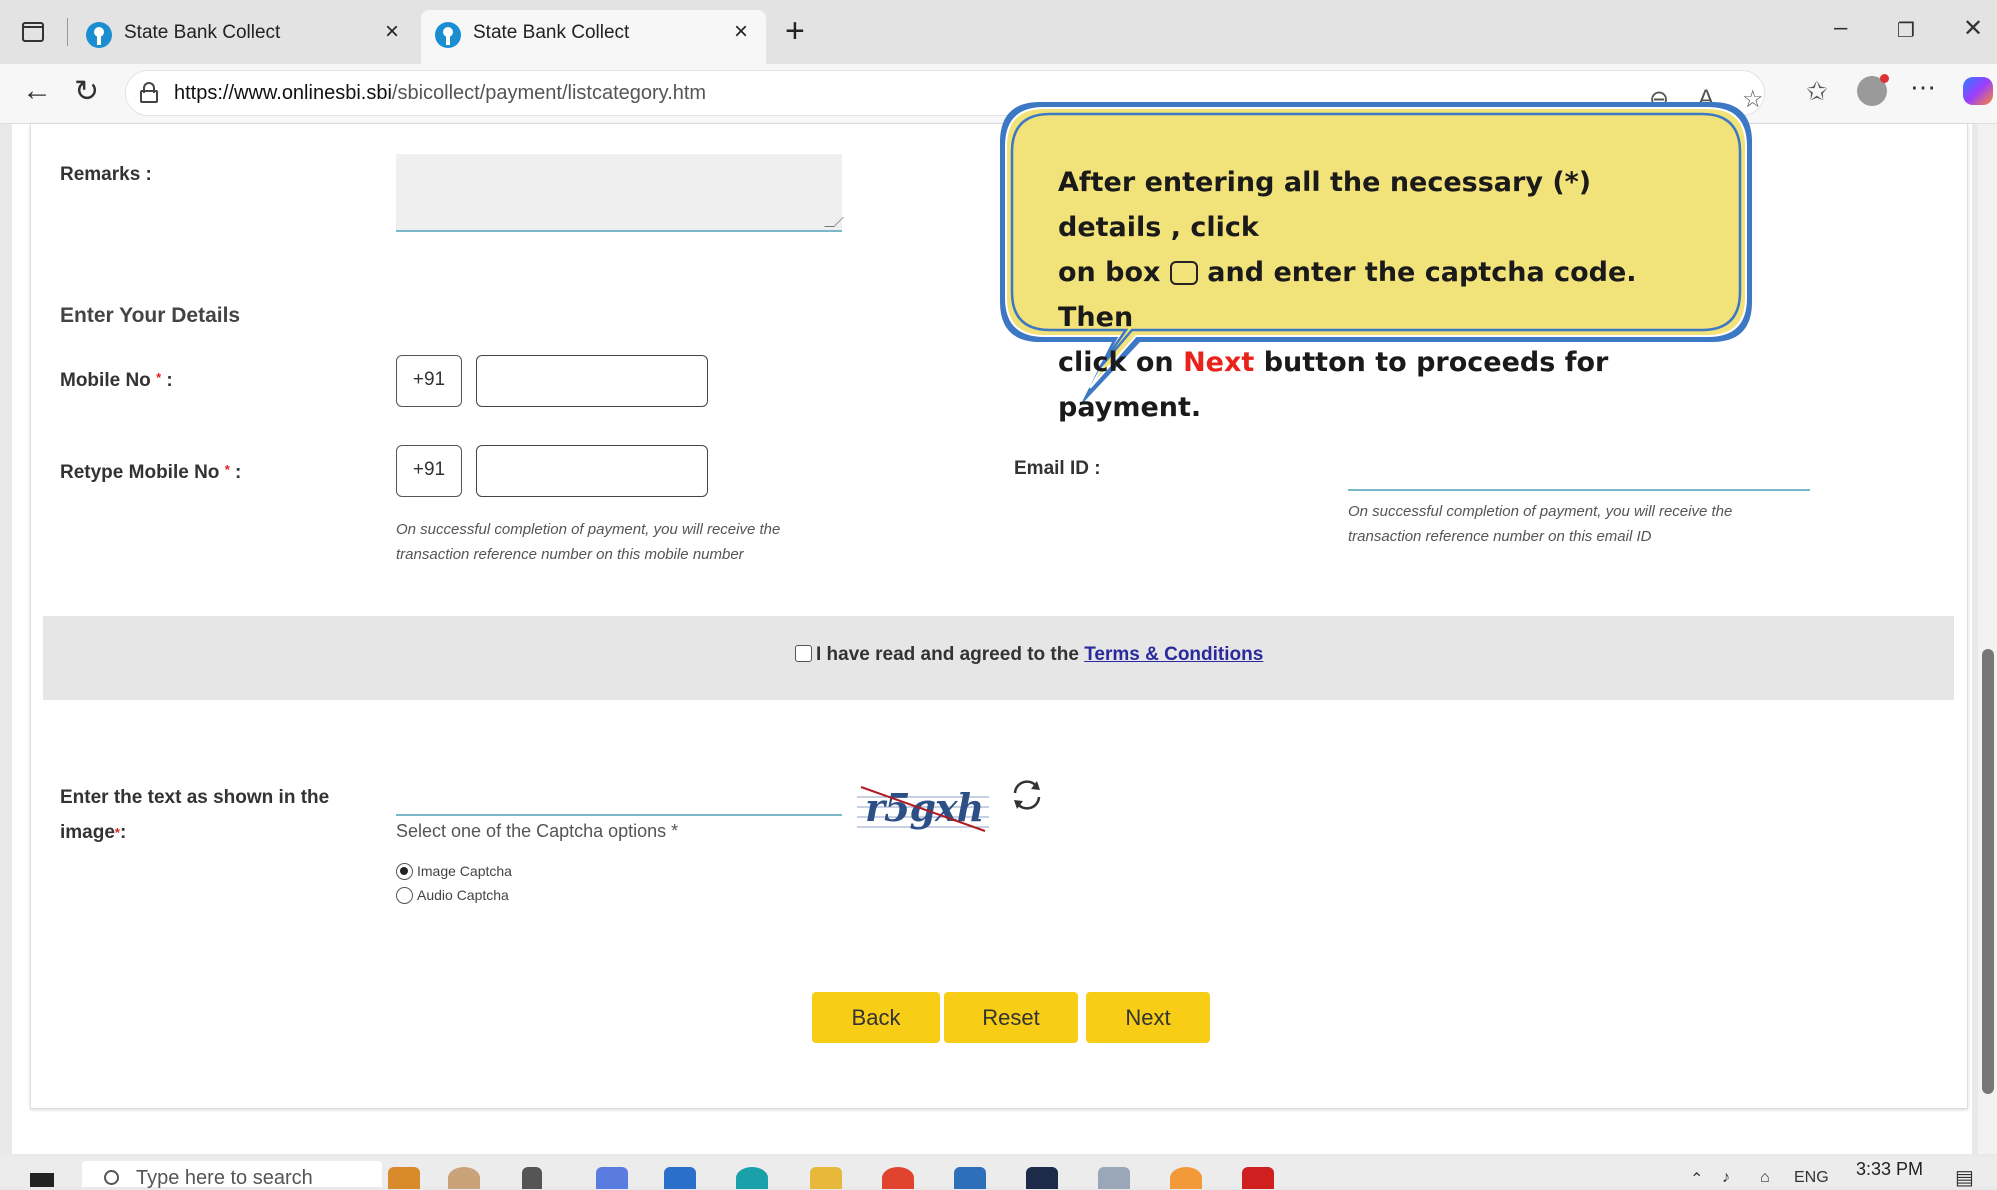 Image resolution: width=1997 pixels, height=1190 pixels. I want to click on language-indicator: ENG, so click(1811, 1178).